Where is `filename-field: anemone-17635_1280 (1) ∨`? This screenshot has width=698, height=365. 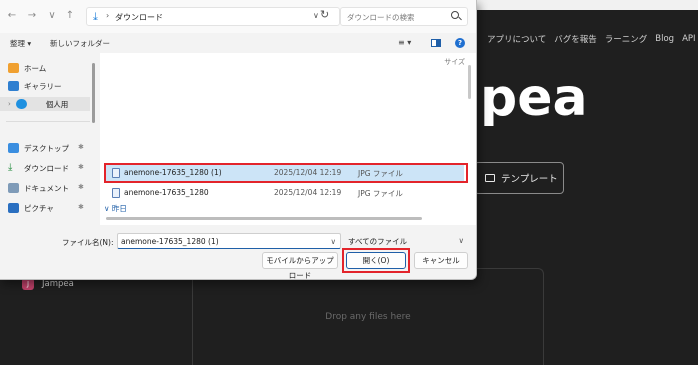
filename-field: anemone-17635_1280 (1) ∨ is located at coordinates (229, 241).